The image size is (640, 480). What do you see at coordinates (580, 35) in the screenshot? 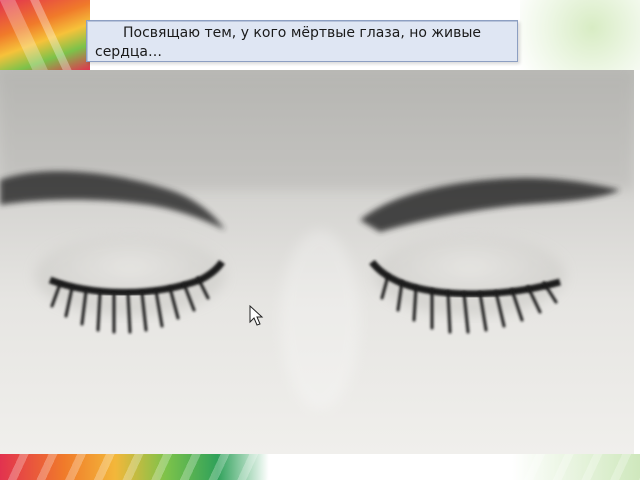
I see `decorative-corner-top-right` at bounding box center [580, 35].